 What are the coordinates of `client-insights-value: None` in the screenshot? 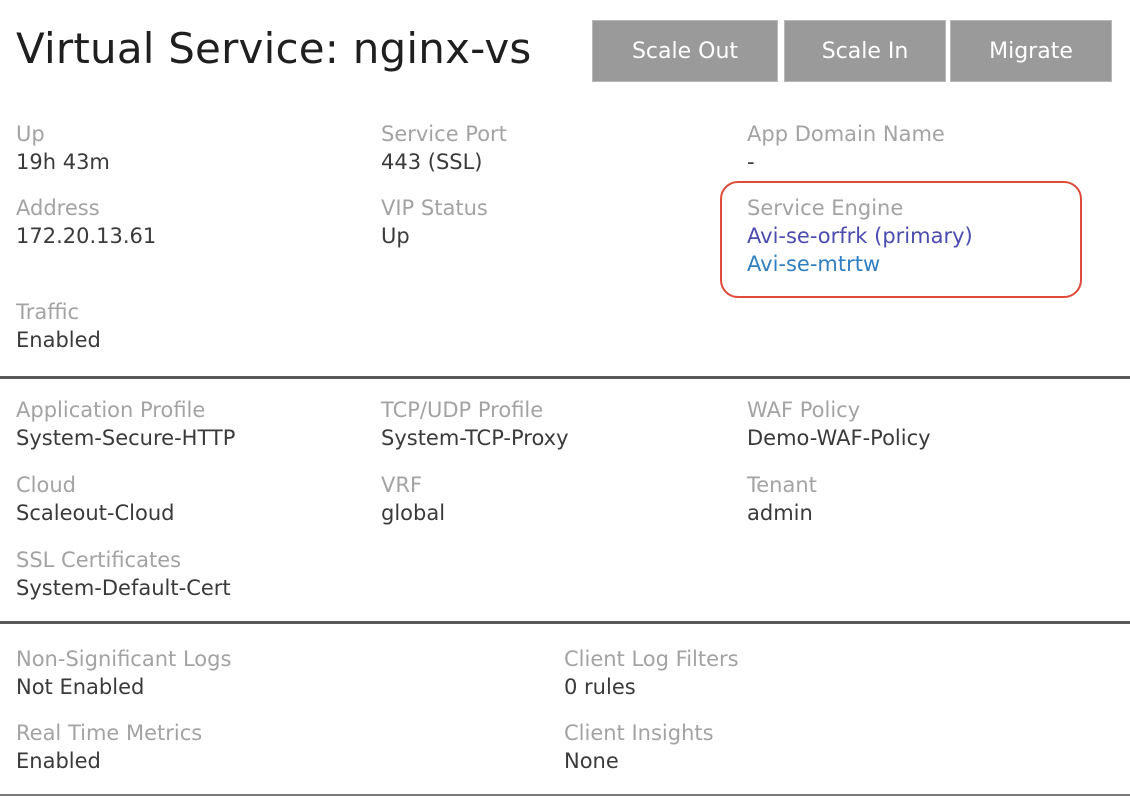 It's located at (591, 761).